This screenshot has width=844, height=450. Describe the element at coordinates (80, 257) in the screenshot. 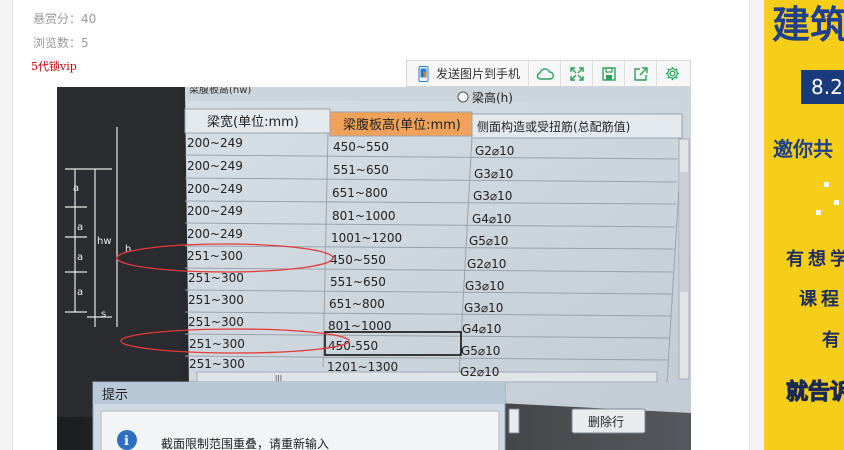

I see `diagram-label-a3: a` at that location.